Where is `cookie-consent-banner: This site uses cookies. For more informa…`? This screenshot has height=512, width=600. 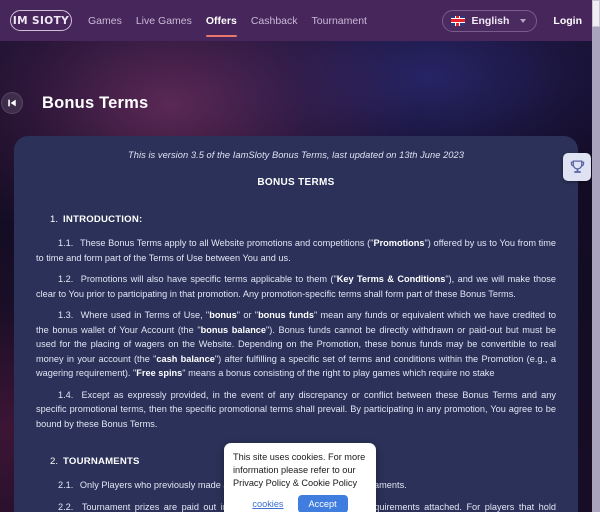
cookie-consent-banner: This site uses cookies. For more informa… is located at coordinates (300, 477).